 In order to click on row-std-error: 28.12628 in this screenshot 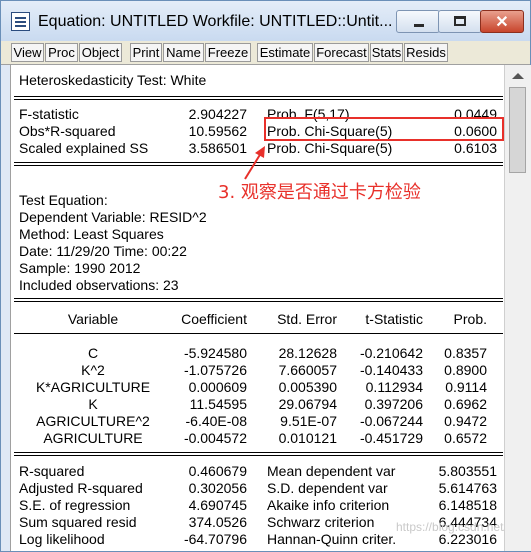, I will do `click(307, 353)`.